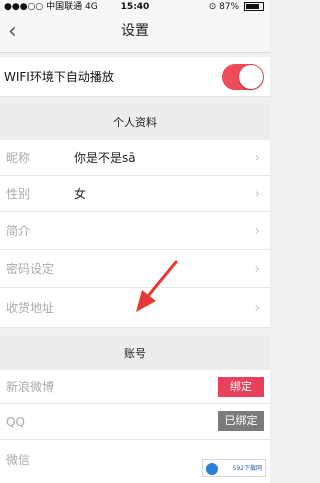  Describe the element at coordinates (247, 468) in the screenshot. I see `watermark-text: 592下载网` at that location.